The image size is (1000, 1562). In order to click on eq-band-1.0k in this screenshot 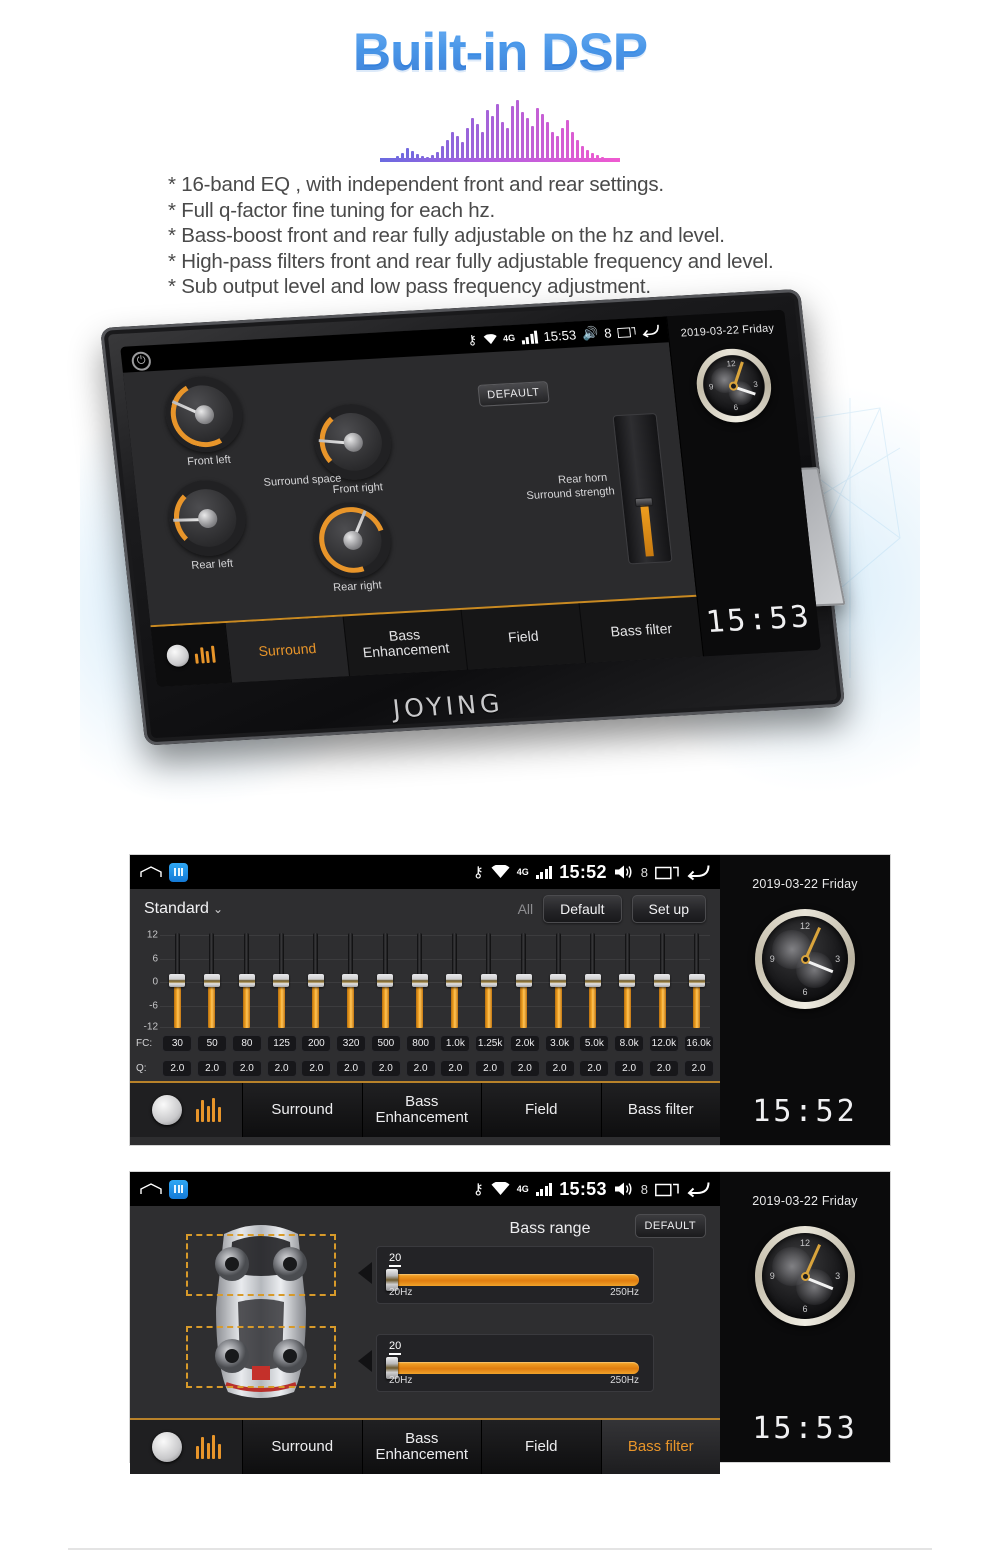, I will do `click(454, 980)`.